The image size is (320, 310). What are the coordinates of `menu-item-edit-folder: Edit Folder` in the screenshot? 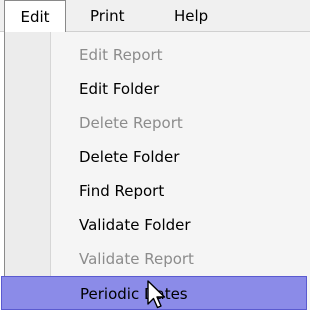 It's located at (158, 89).